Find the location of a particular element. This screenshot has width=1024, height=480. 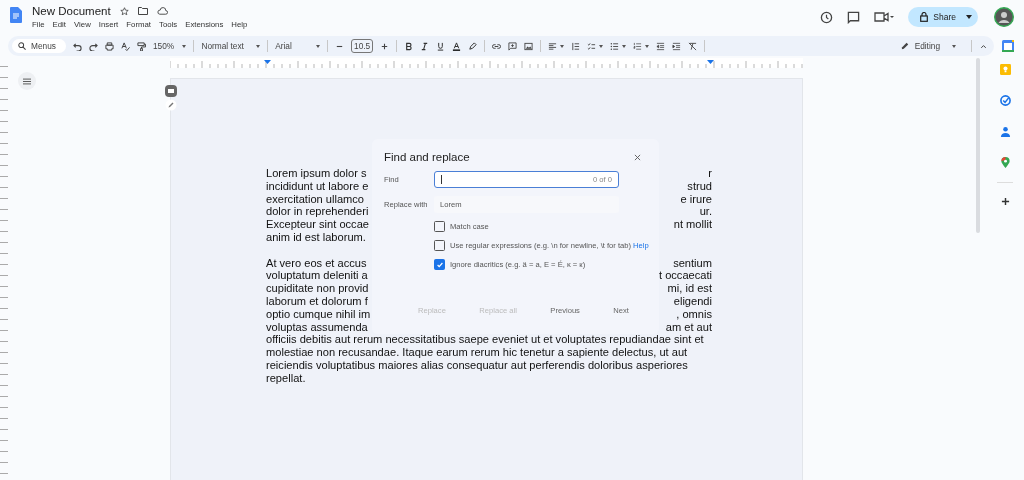

document-text: voluptas assumenda is located at coordinates (317, 327).